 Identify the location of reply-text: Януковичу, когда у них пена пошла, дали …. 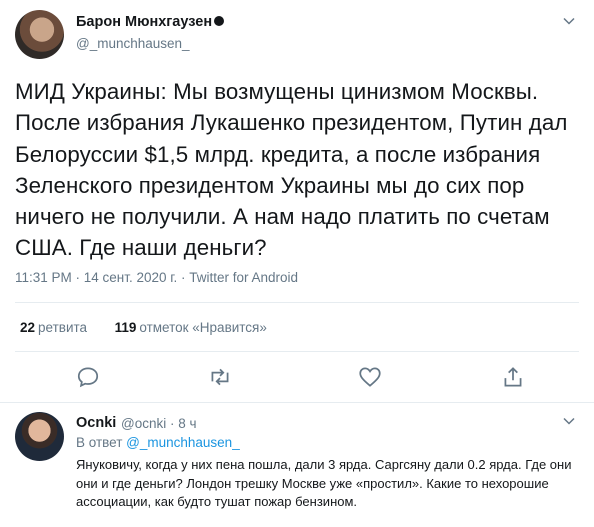
(324, 483).